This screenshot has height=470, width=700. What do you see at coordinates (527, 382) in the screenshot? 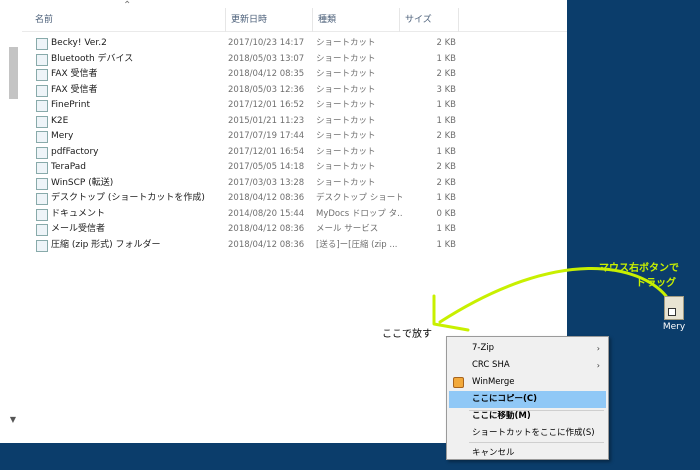
I see `menu-item: WinMerge` at bounding box center [527, 382].